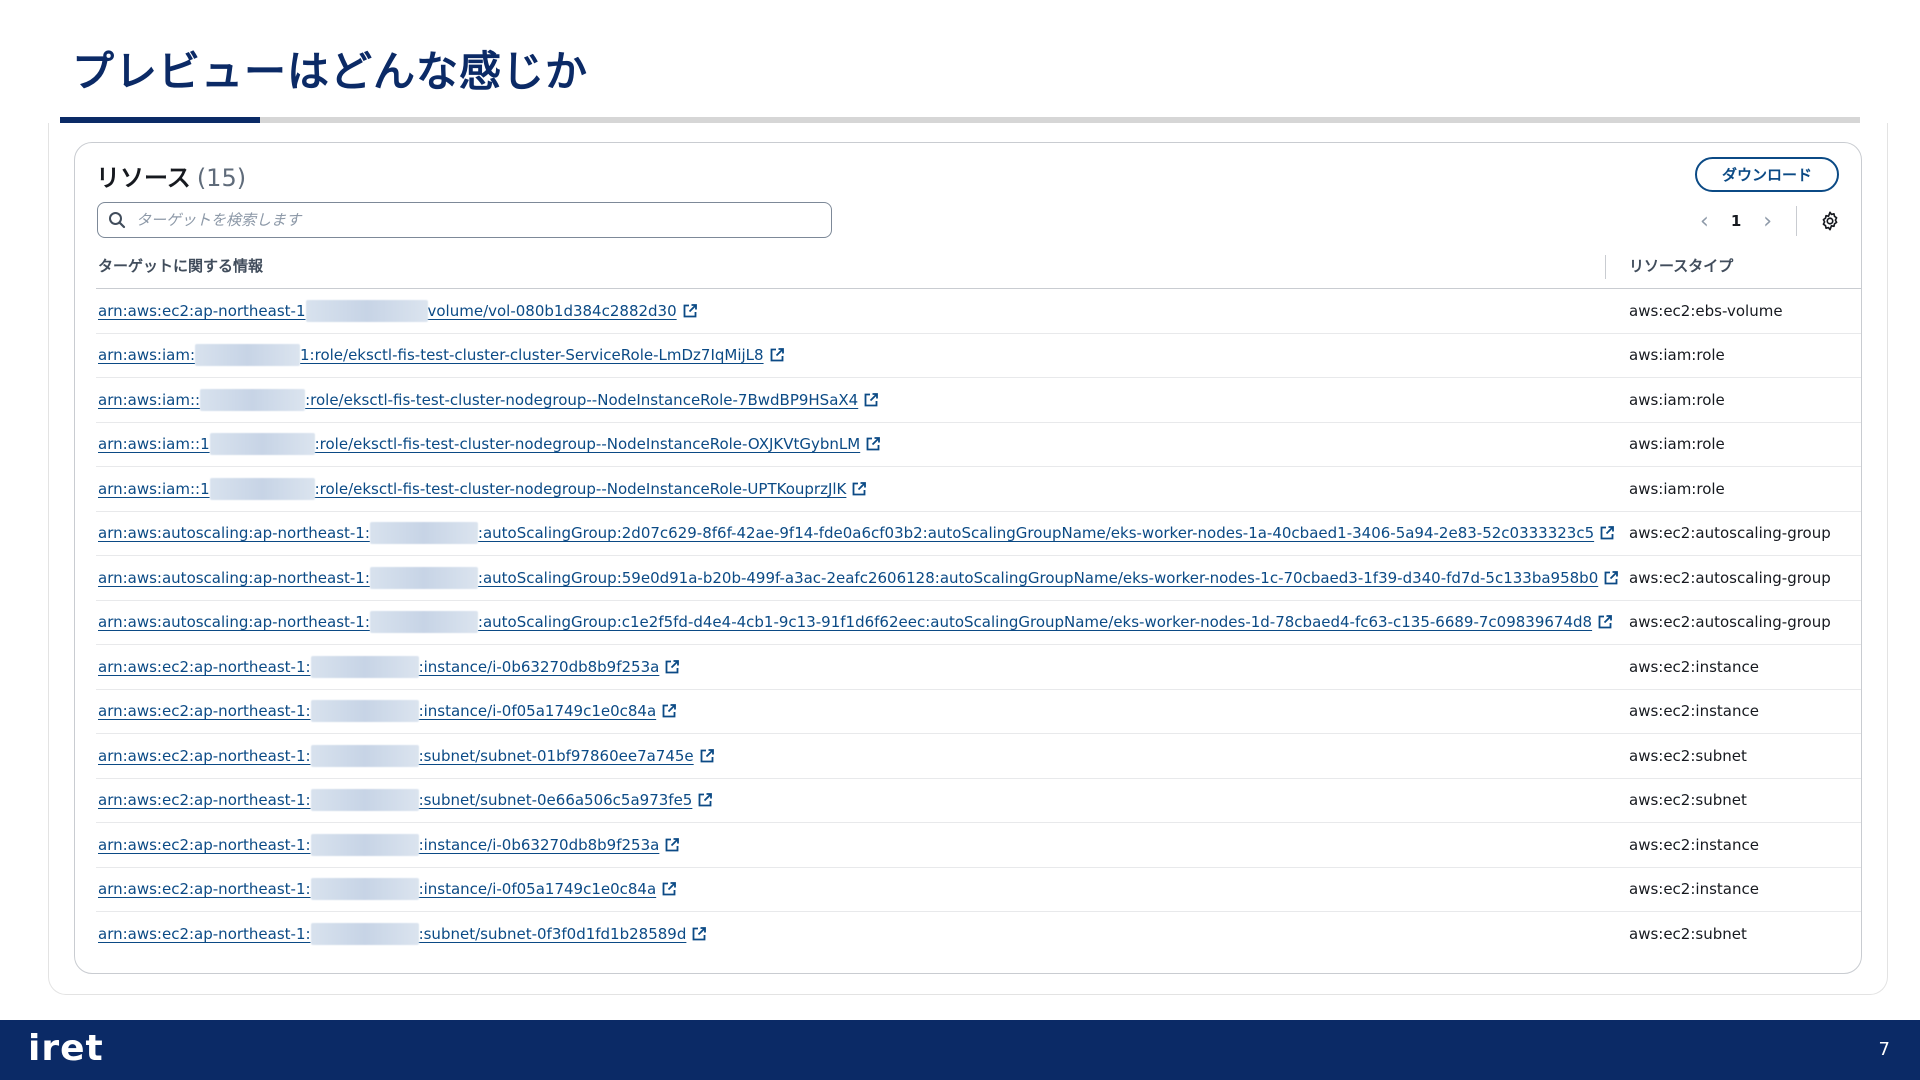  What do you see at coordinates (221, 178) in the screenshot?
I see `resource-count: (15)` at bounding box center [221, 178].